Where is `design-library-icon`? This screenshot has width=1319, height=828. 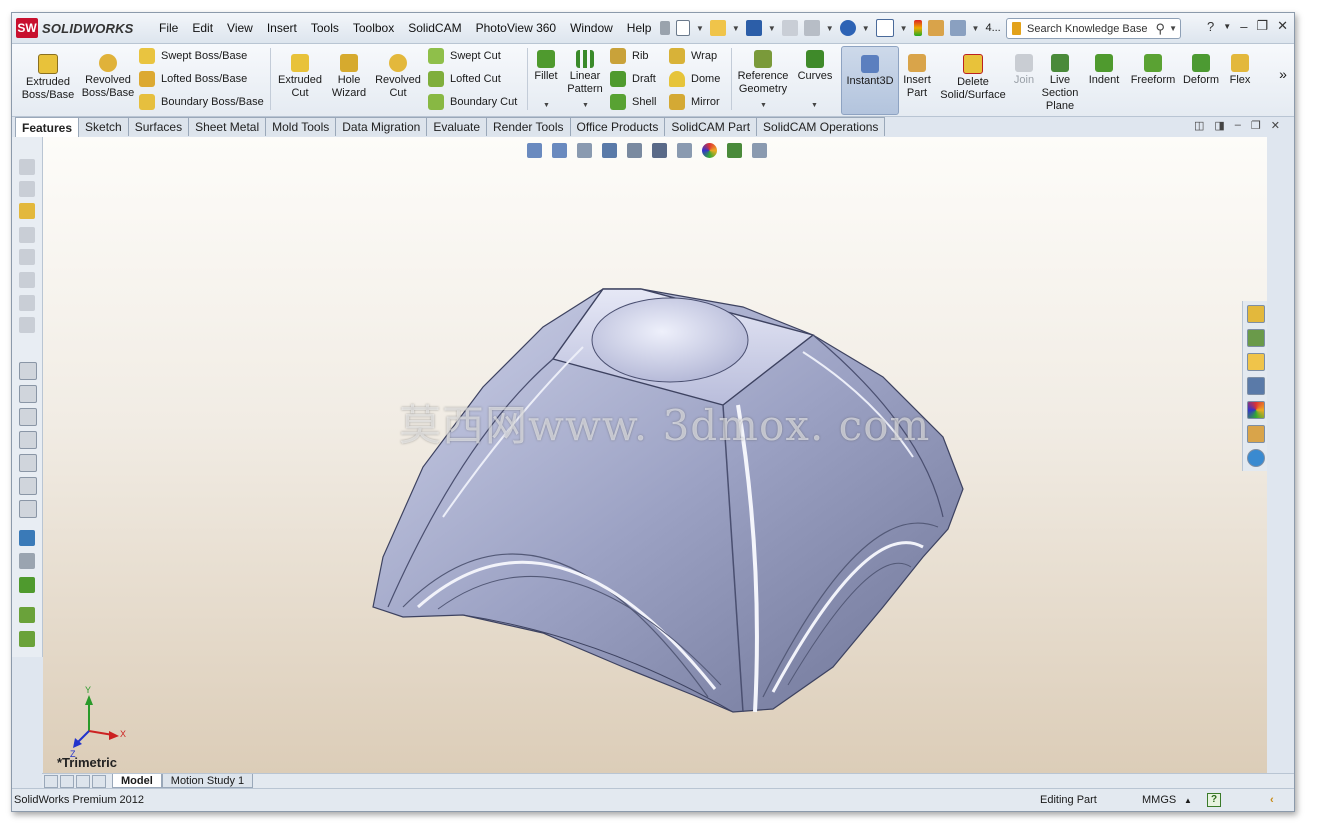
design-library-icon is located at coordinates (1256, 338).